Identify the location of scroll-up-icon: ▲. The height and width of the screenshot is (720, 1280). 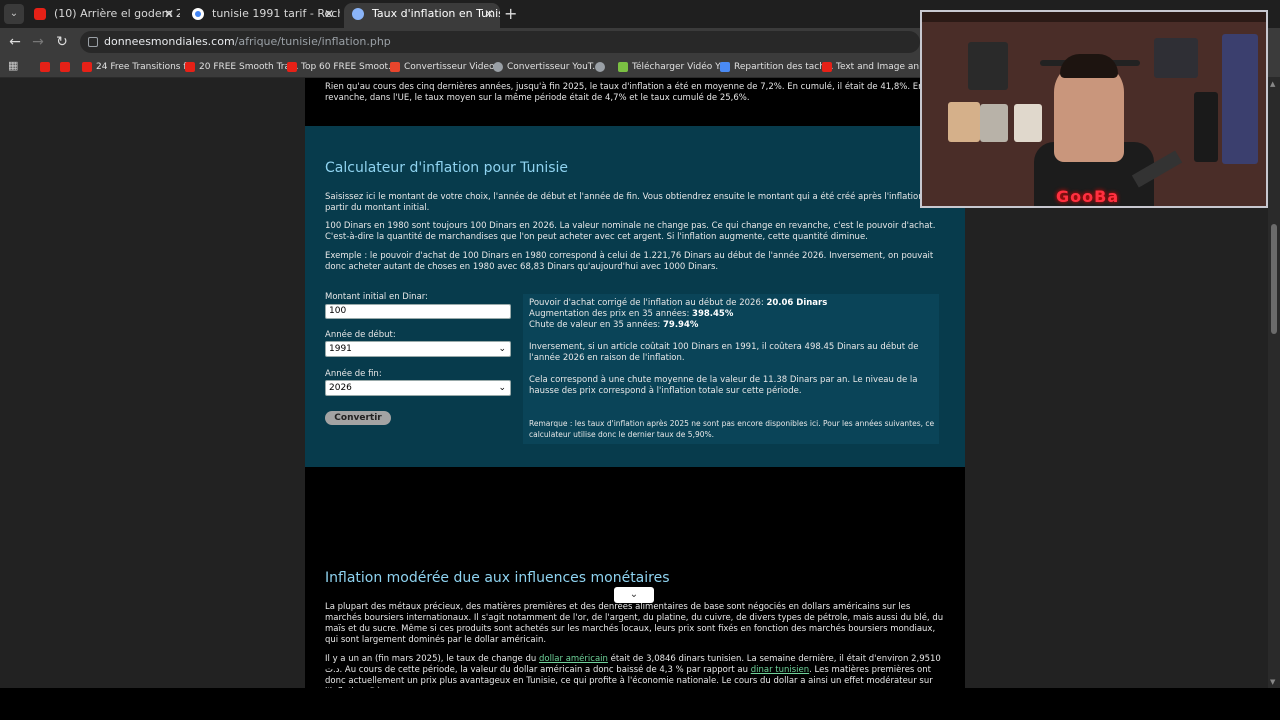
(1272, 84).